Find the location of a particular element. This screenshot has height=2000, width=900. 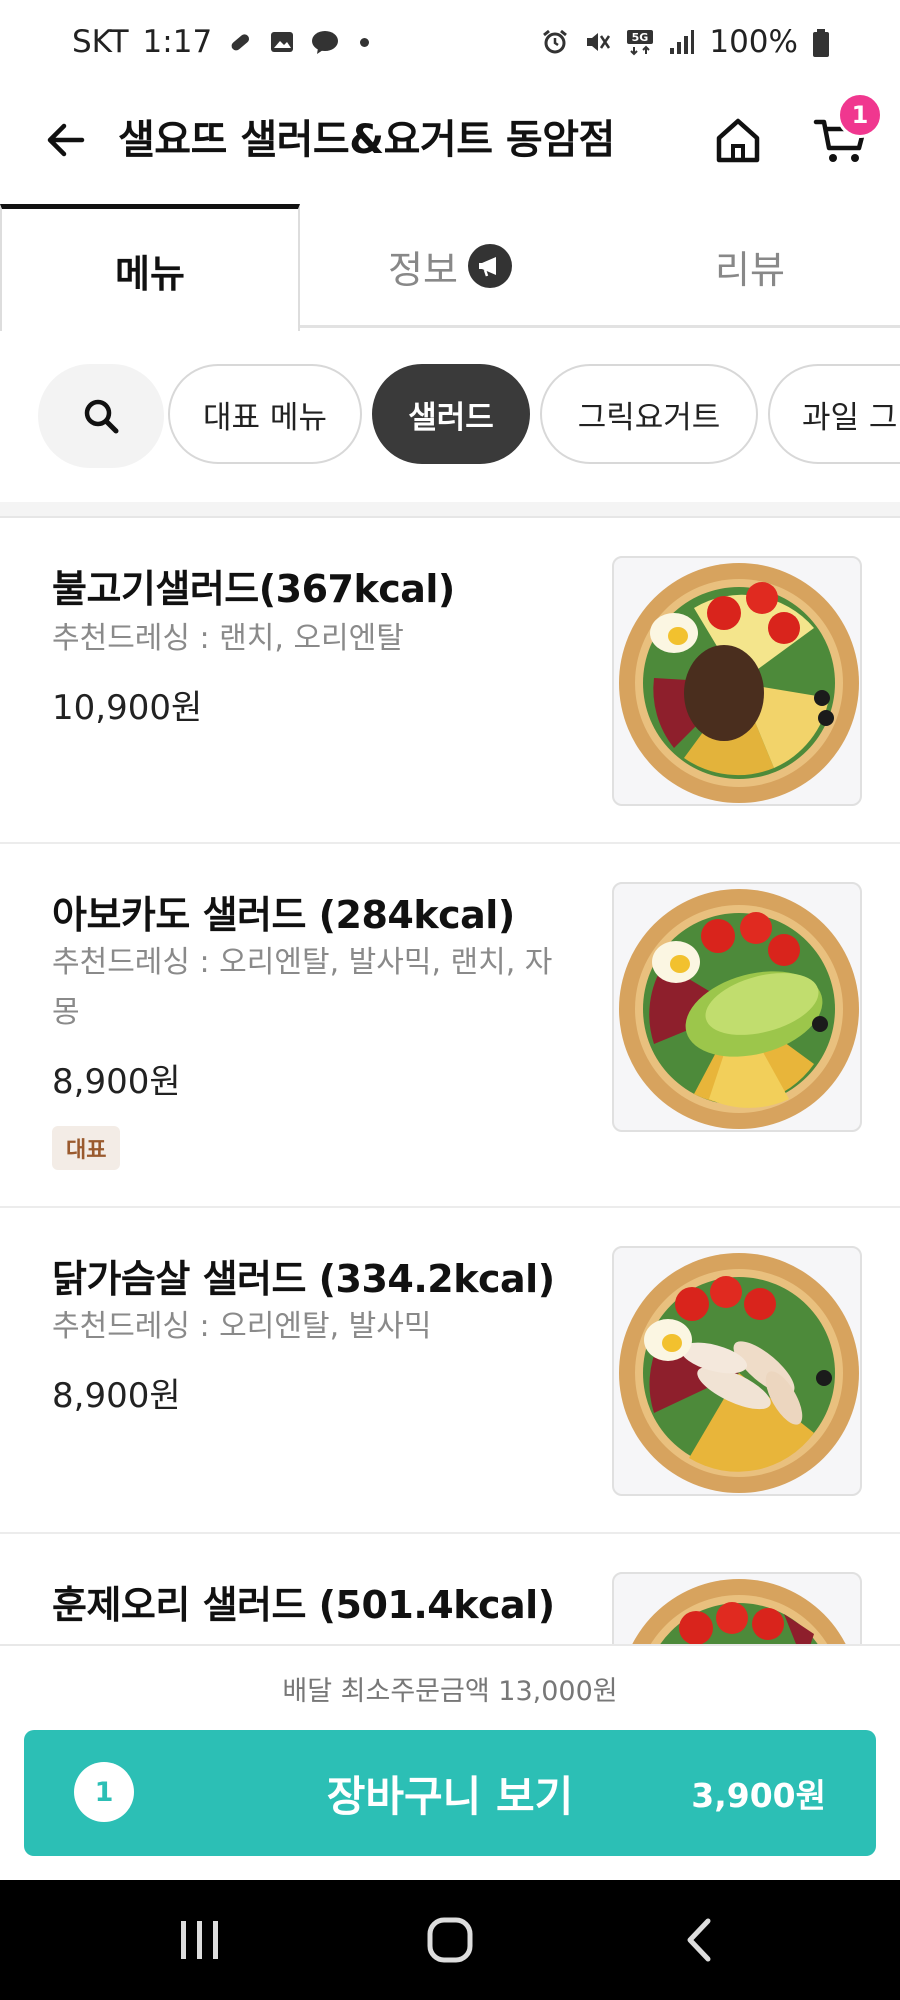

chevron-left-icon is located at coordinates (699, 1940).